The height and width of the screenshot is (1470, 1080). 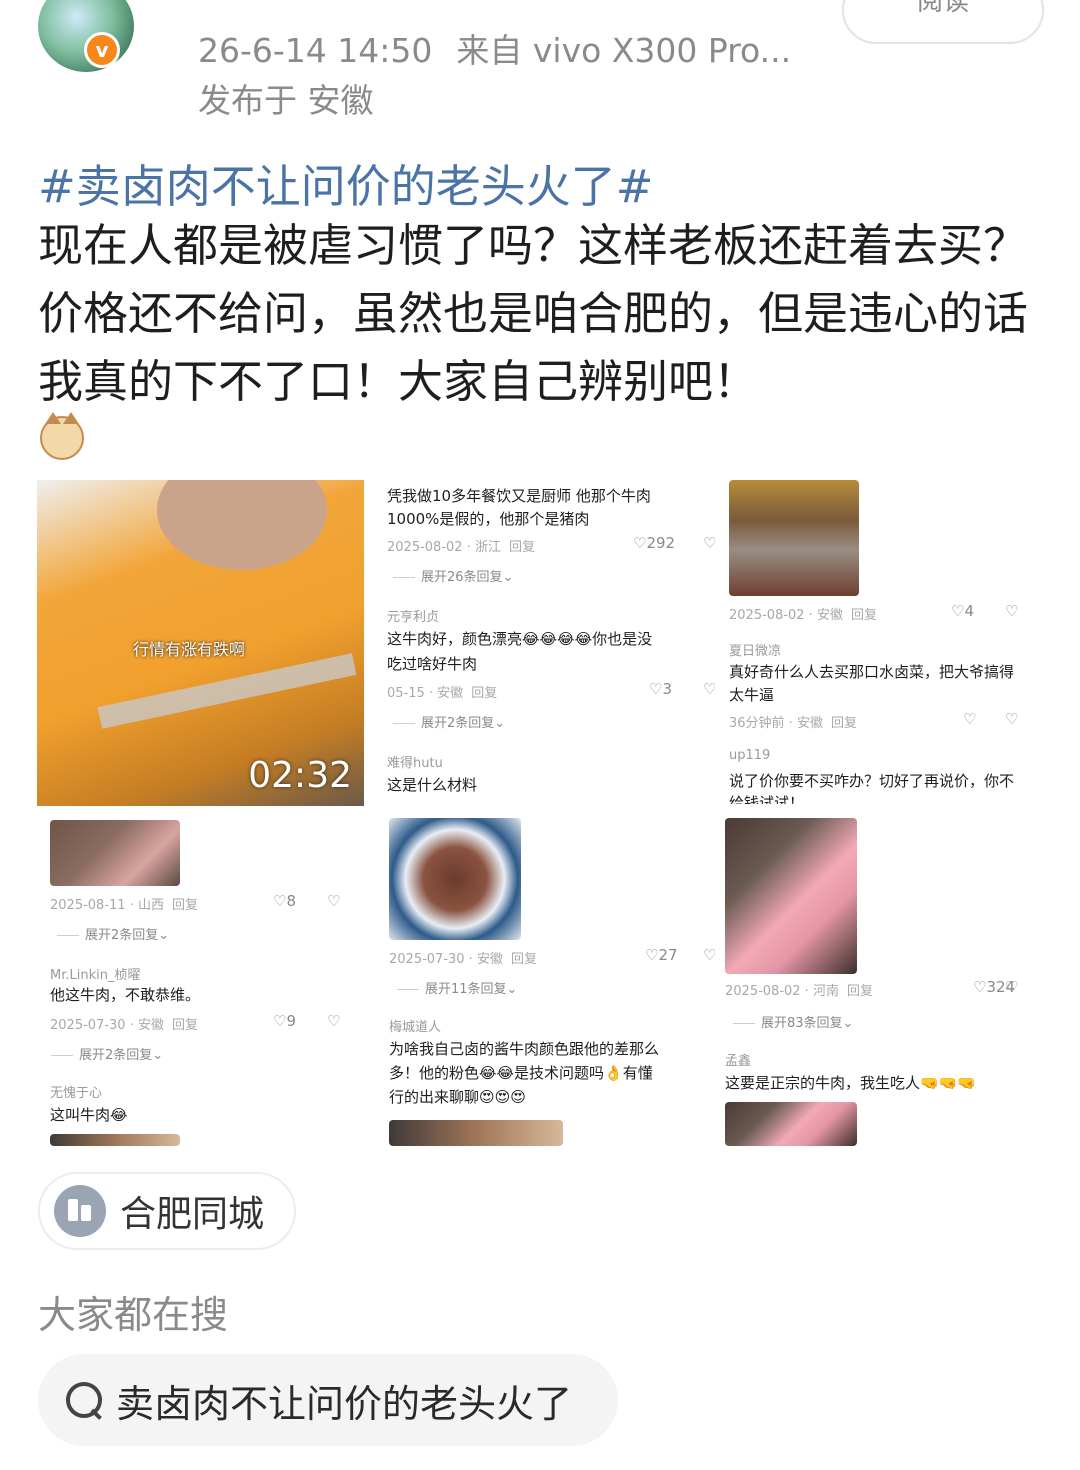 What do you see at coordinates (519, 496) in the screenshot?
I see `comment-text: 凭我做10多年餐饮又是厨师 他那个牛肉` at bounding box center [519, 496].